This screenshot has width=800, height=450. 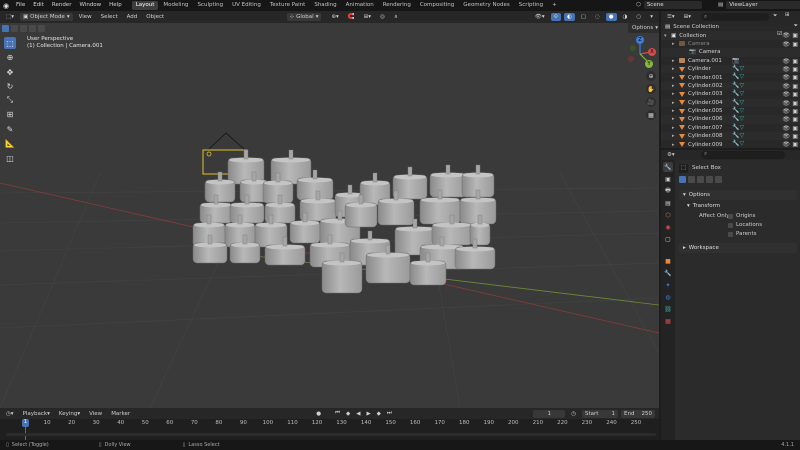 I want to click on options-panel-header: ▾ Options, so click(x=738, y=195).